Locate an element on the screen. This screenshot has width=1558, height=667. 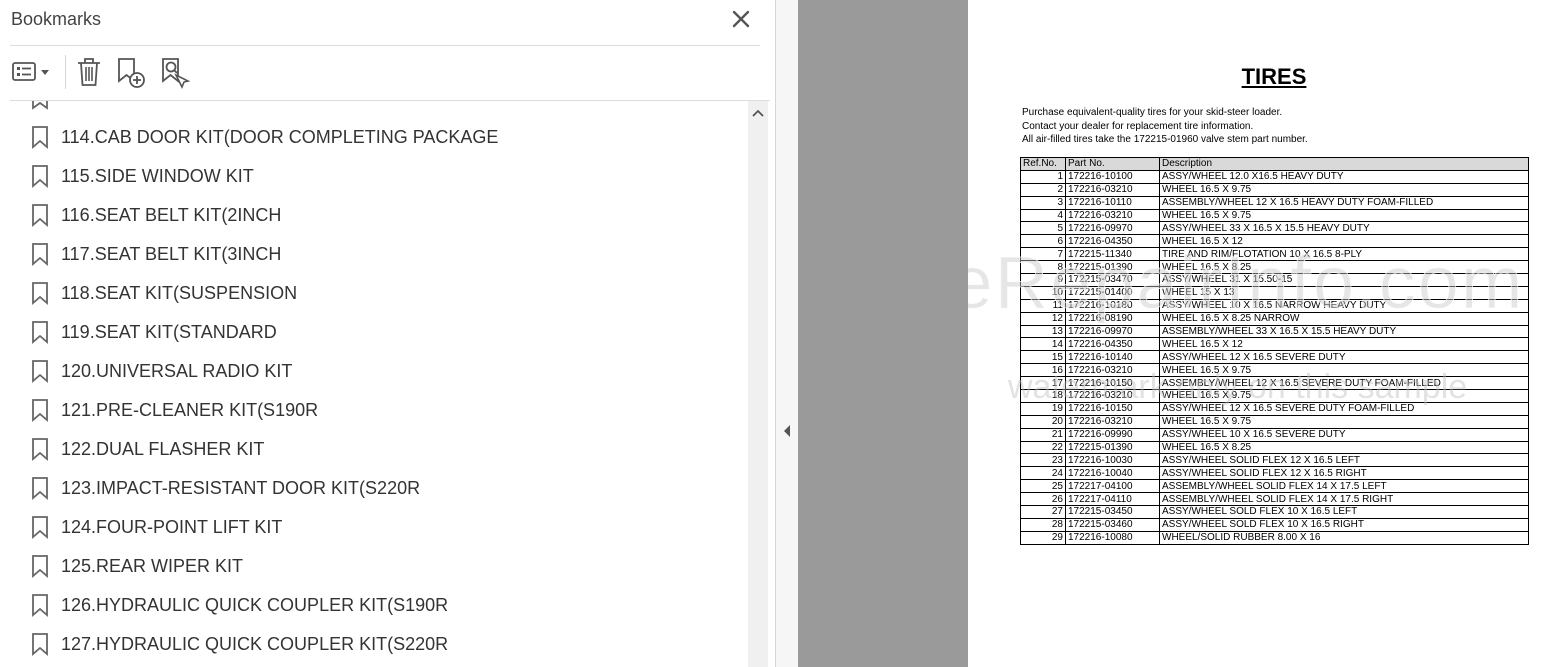
add-bookmark-button is located at coordinates (130, 72).